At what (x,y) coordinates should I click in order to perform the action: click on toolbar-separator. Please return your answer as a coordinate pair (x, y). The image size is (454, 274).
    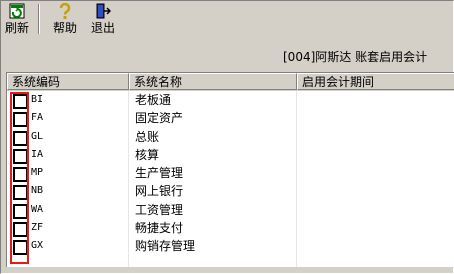
    Looking at the image, I should click on (39, 19).